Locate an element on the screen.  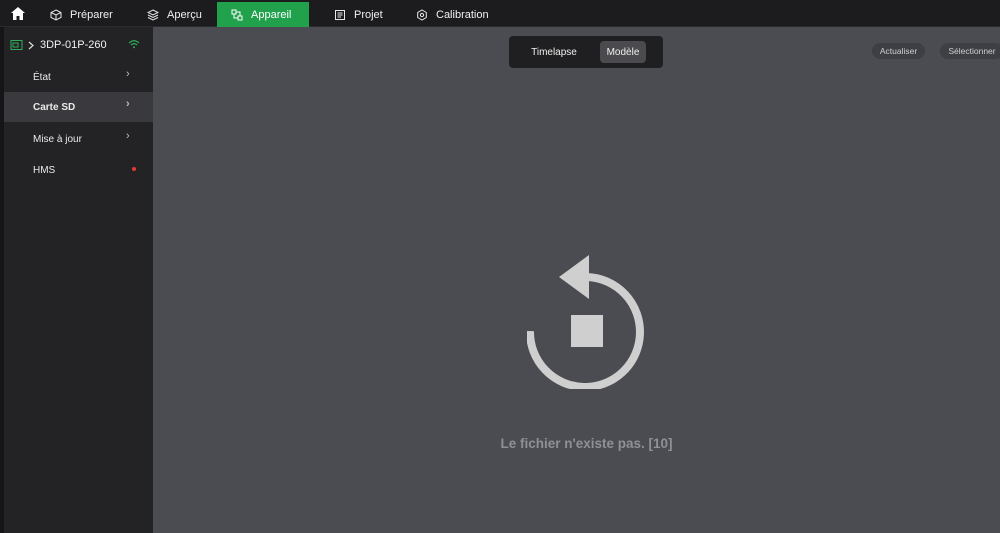
home-button is located at coordinates (18, 13).